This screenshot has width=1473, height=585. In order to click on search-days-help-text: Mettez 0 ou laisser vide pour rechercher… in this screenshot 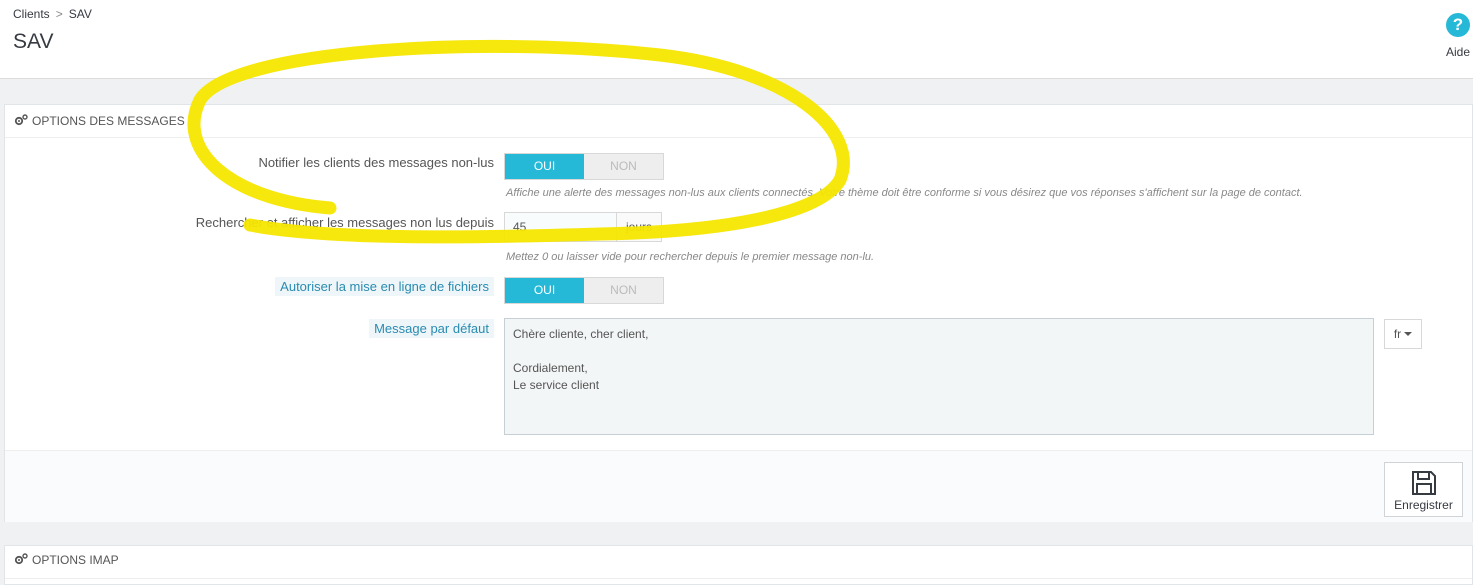, I will do `click(690, 257)`.